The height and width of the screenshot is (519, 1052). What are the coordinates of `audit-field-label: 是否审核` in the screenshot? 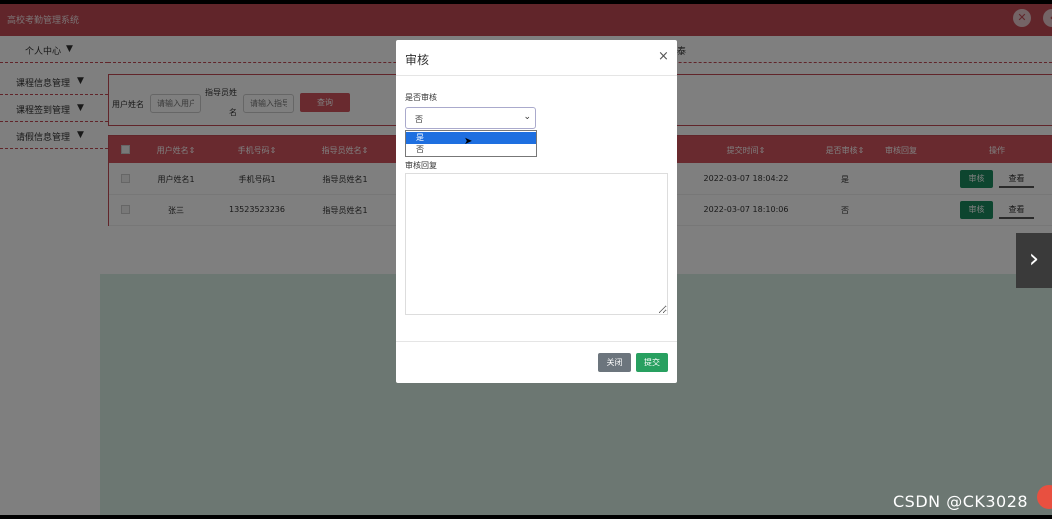 It's located at (421, 97).